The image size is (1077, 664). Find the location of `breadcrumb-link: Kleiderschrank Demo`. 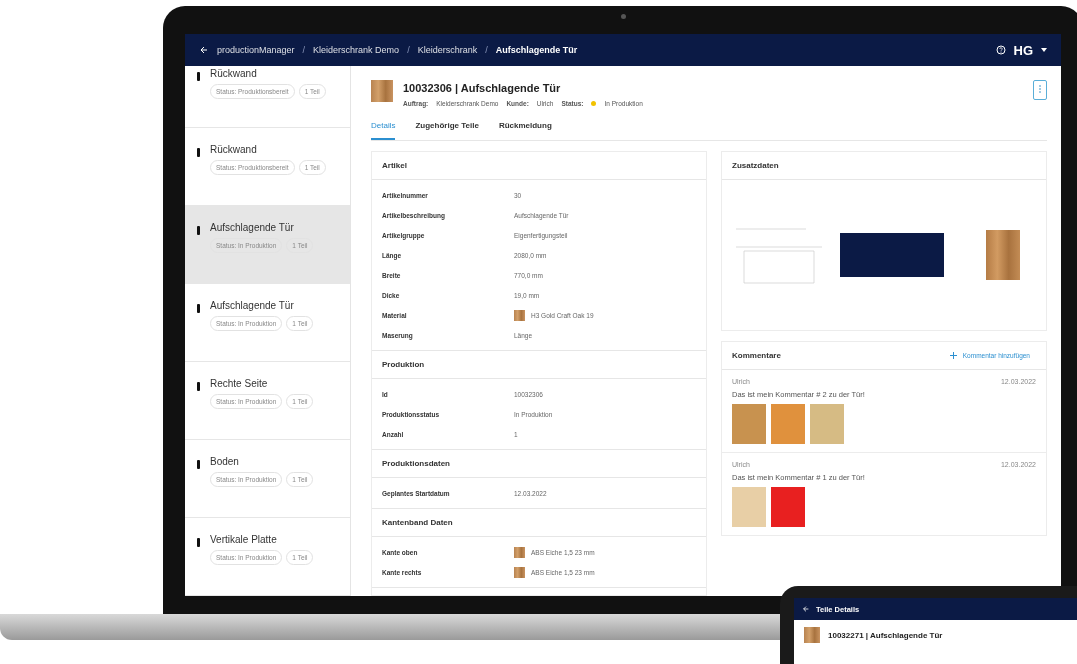

breadcrumb-link: Kleiderschrank Demo is located at coordinates (356, 50).